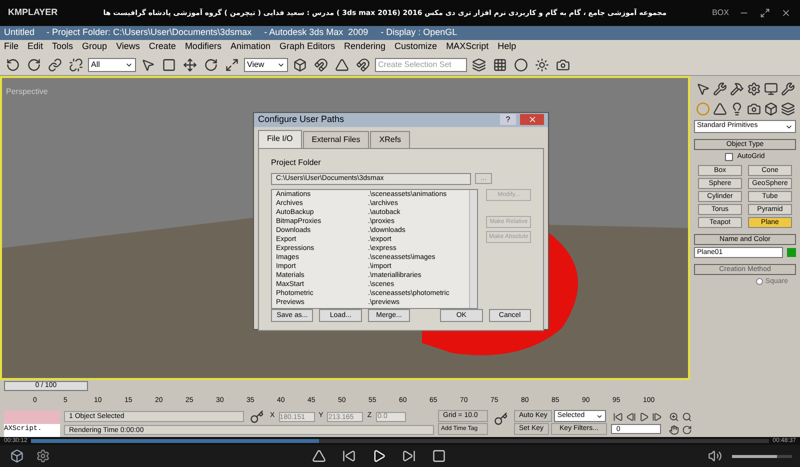  Describe the element at coordinates (687, 416) in the screenshot. I see `search-icon` at that location.